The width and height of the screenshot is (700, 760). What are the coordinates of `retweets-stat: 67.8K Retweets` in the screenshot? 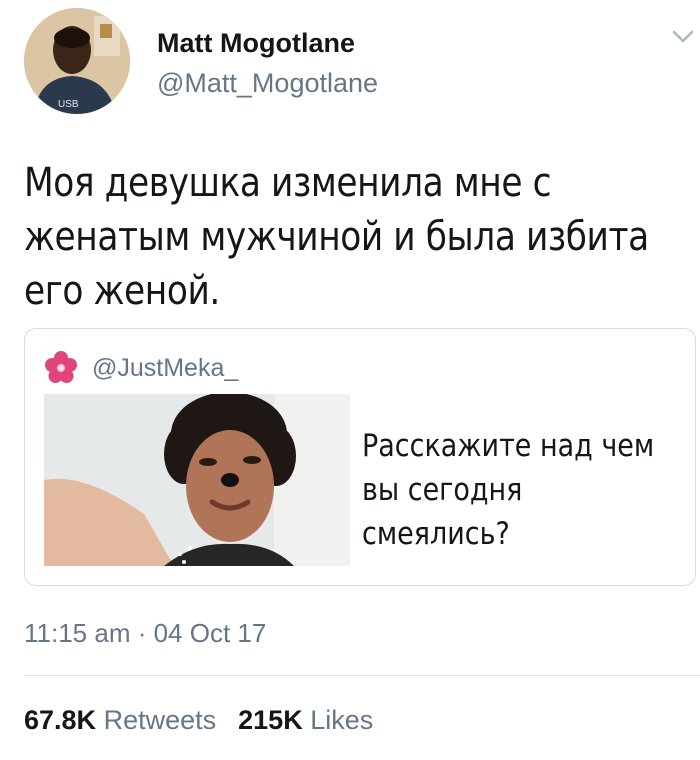 It's located at (120, 720).